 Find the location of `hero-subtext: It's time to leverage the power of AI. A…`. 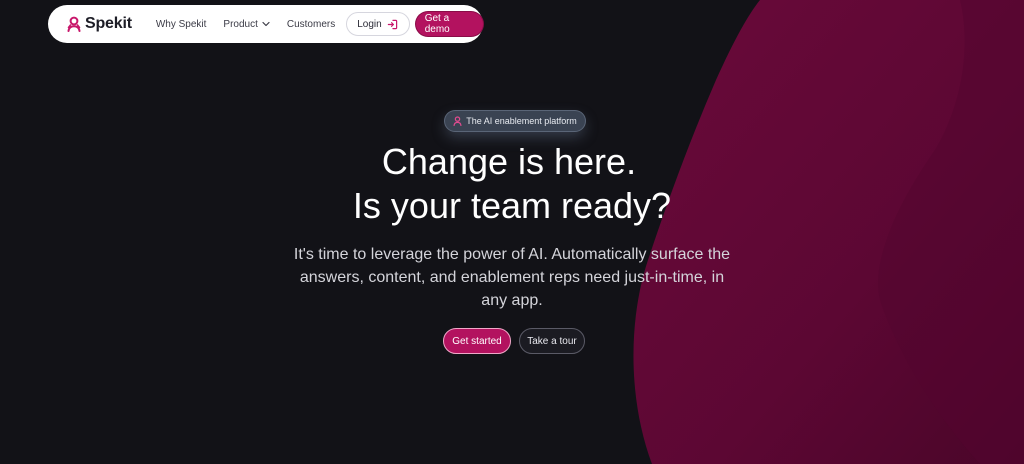

hero-subtext: It's time to leverage the power of AI. A… is located at coordinates (512, 277).